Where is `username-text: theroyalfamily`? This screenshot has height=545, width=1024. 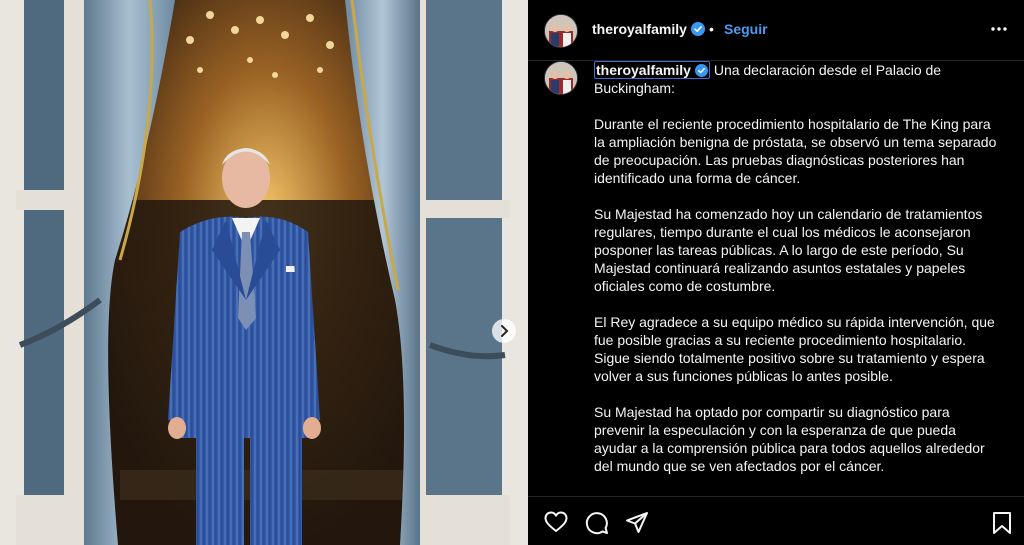 username-text: theroyalfamily is located at coordinates (639, 29).